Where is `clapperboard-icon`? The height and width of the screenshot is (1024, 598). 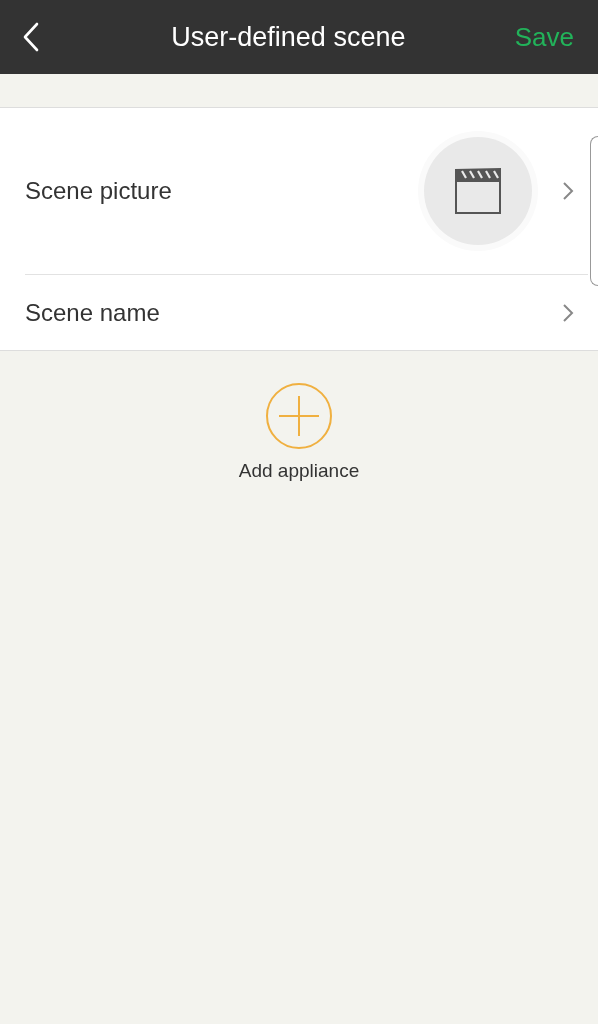
clapperboard-icon is located at coordinates (478, 191).